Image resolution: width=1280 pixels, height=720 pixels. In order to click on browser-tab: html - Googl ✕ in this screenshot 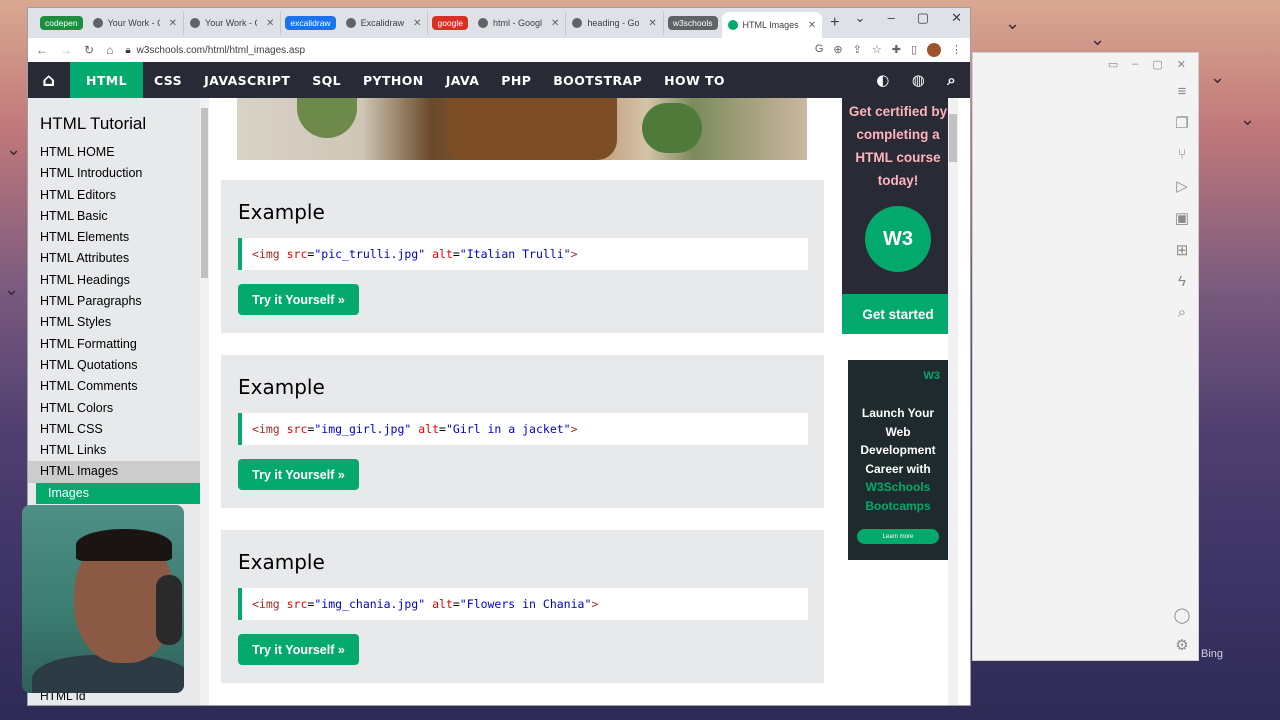, I will do `click(519, 23)`.